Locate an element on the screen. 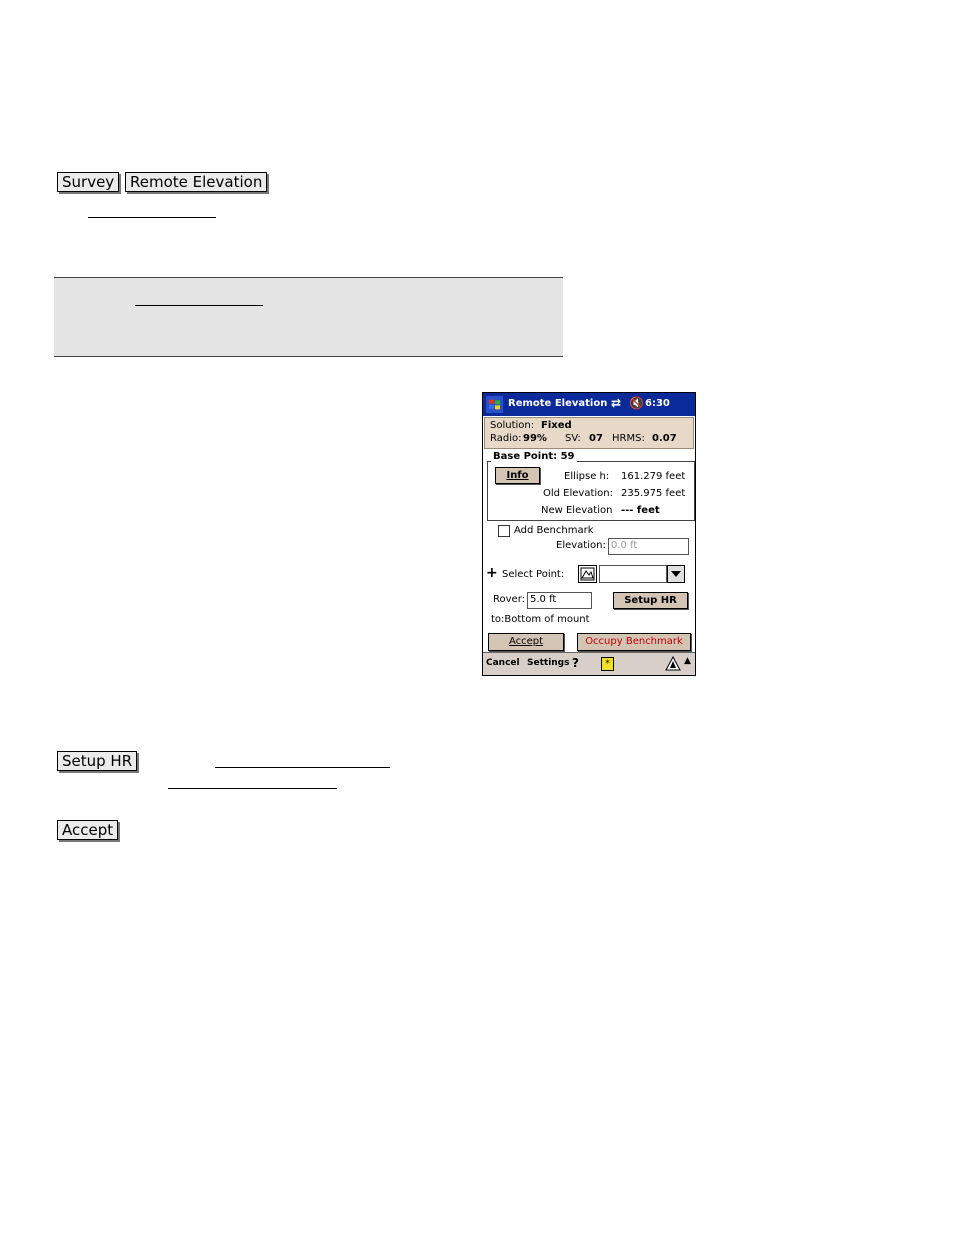  note-box is located at coordinates (308, 317).